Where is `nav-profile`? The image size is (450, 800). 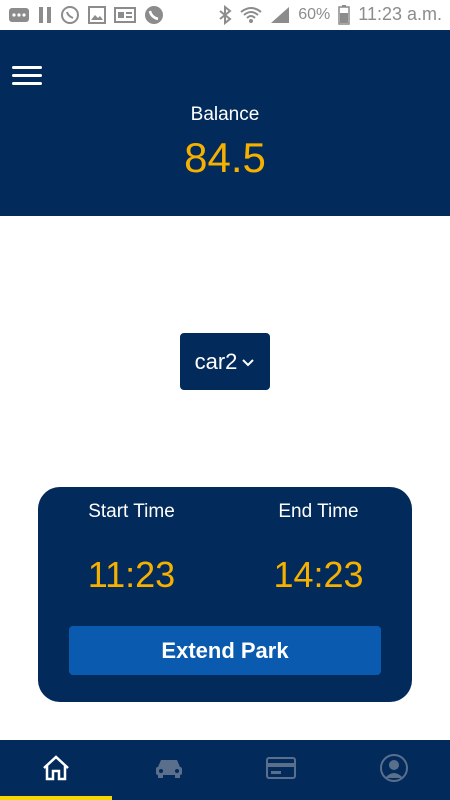
nav-profile is located at coordinates (394, 770).